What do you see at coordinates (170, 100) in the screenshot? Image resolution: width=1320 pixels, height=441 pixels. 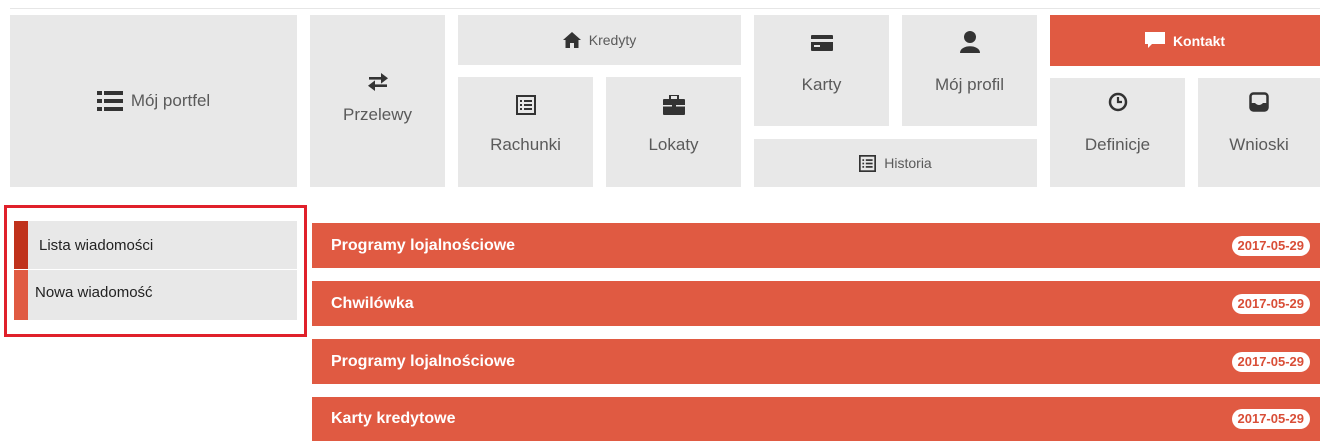 I see `tile-moj-portfel-label: Mój portfel` at bounding box center [170, 100].